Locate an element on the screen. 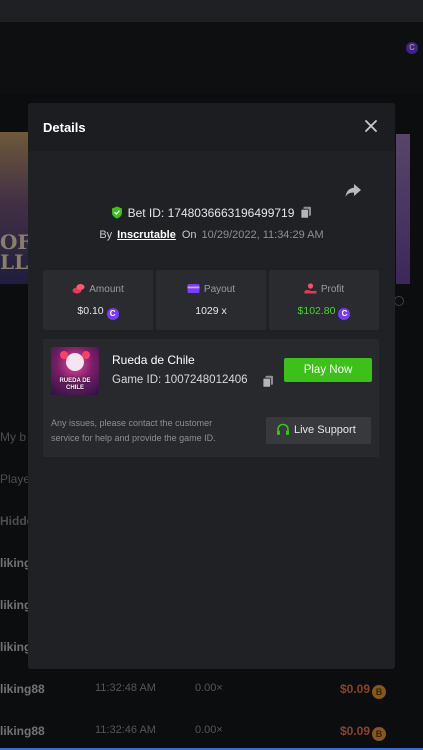  bet-id-row: Bet ID: 1748036663196499719 is located at coordinates (211, 213).